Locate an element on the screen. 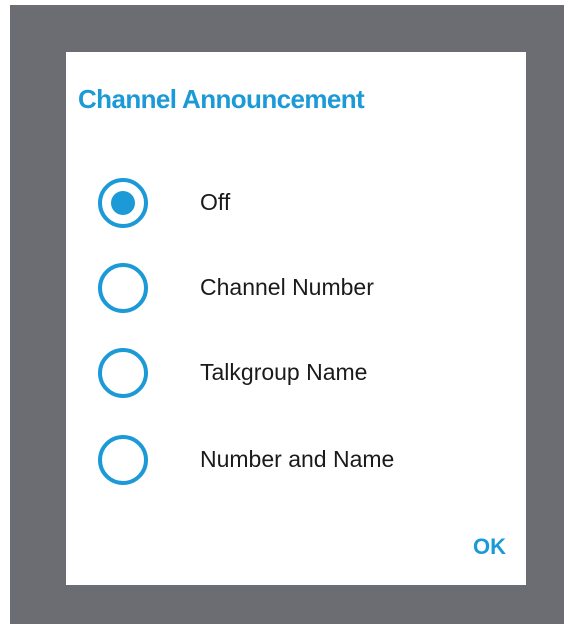 Image resolution: width=564 pixels, height=624 pixels. option-off: Off is located at coordinates (298, 203).